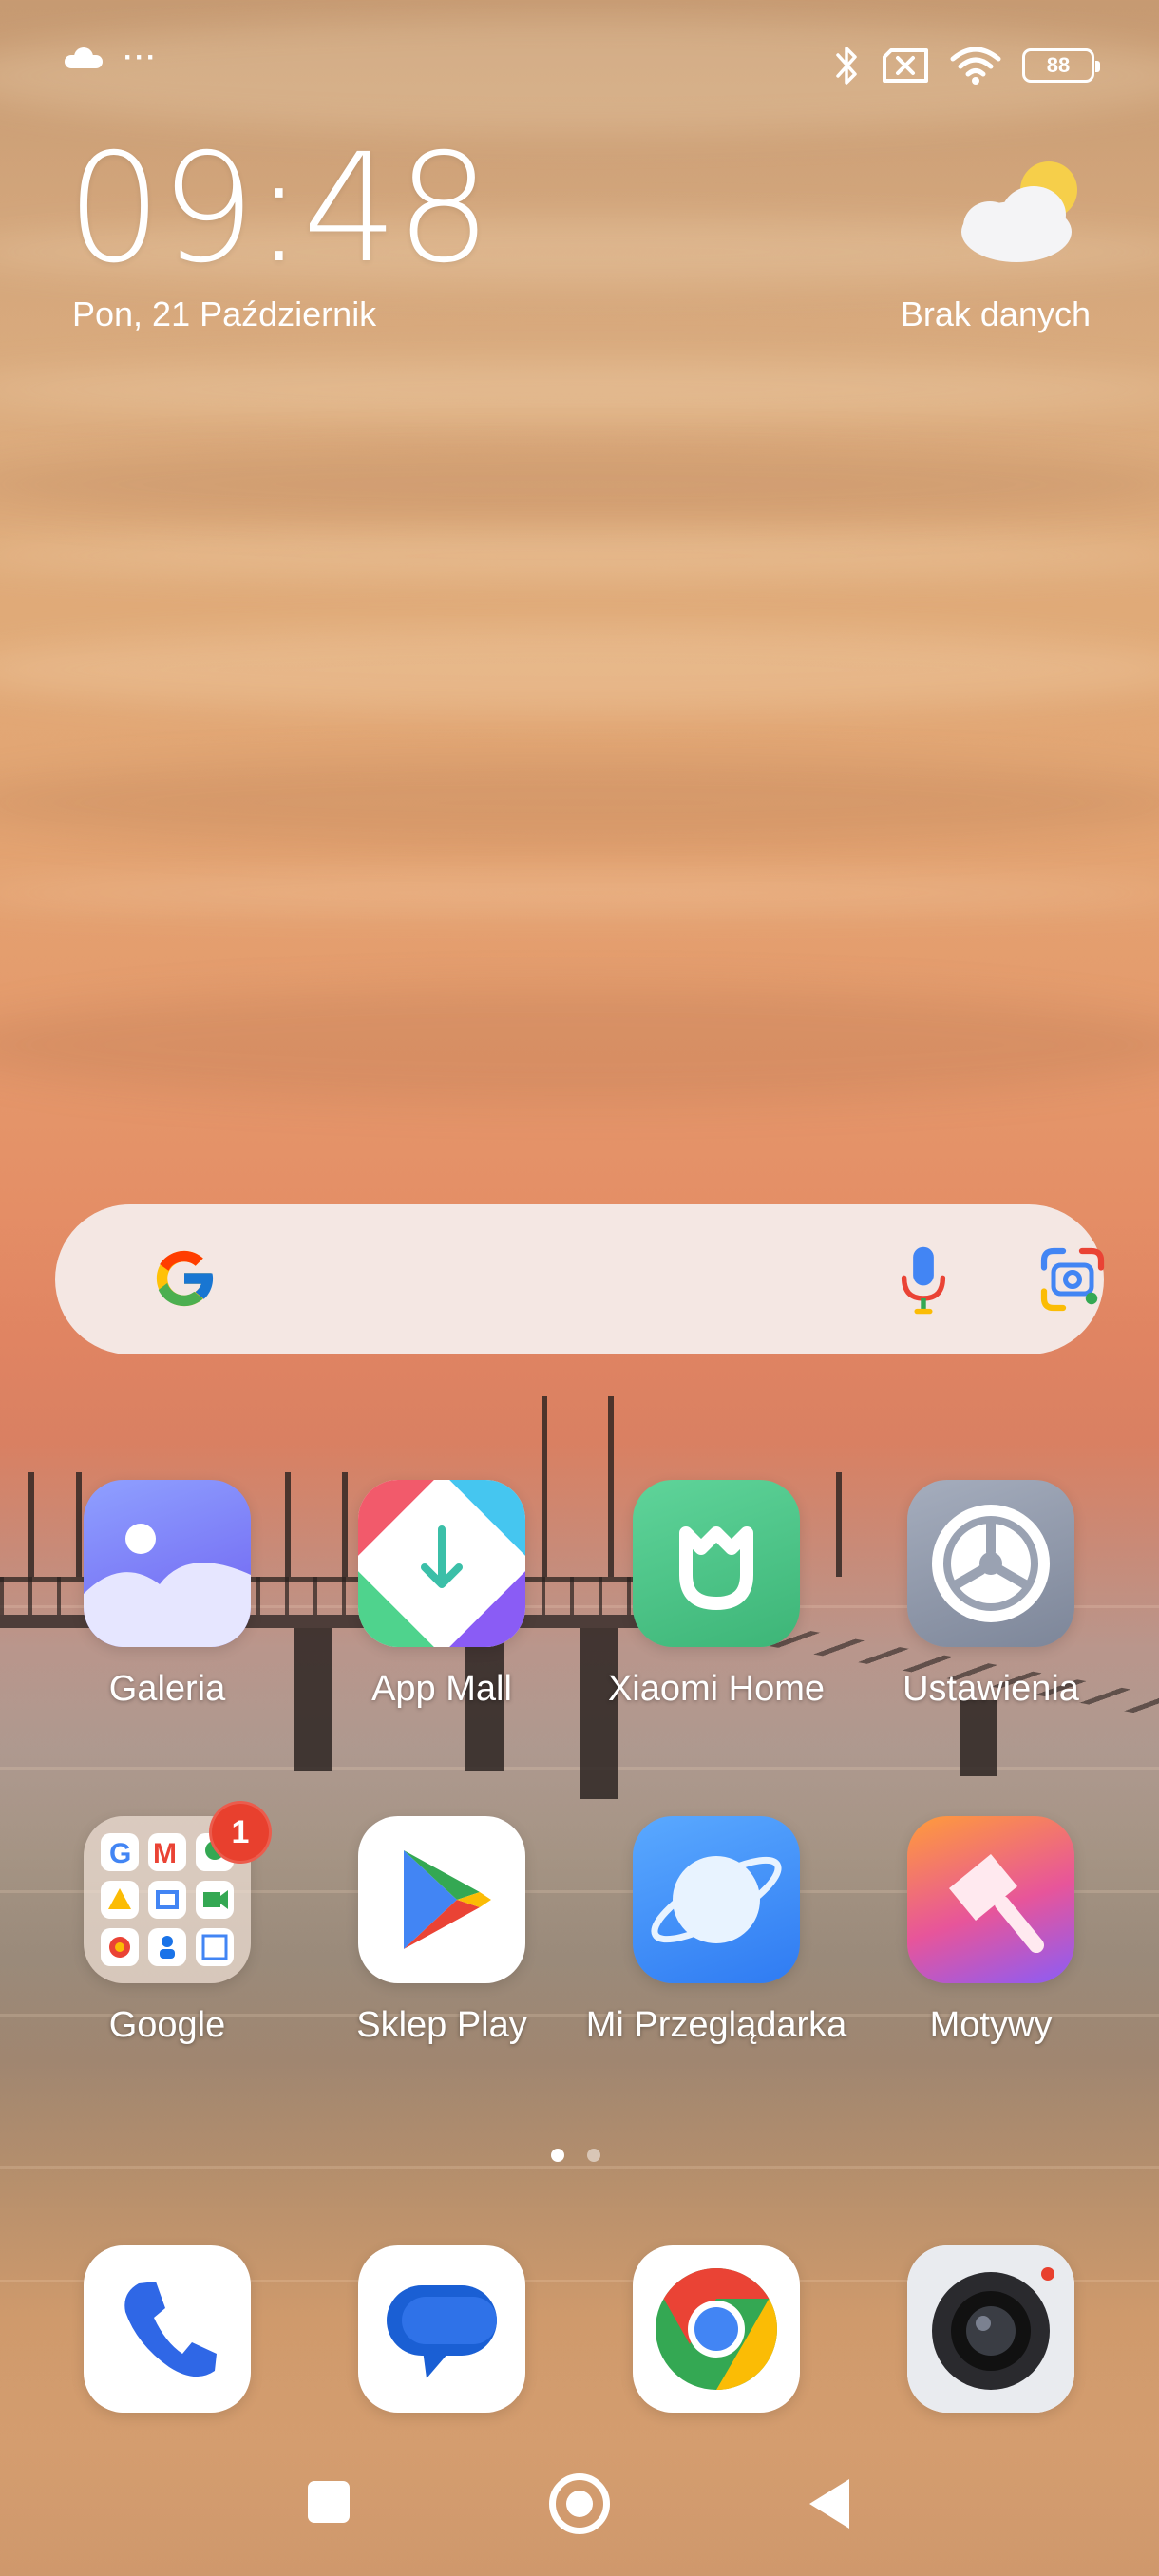  What do you see at coordinates (846, 66) in the screenshot?
I see `bluetooth-icon` at bounding box center [846, 66].